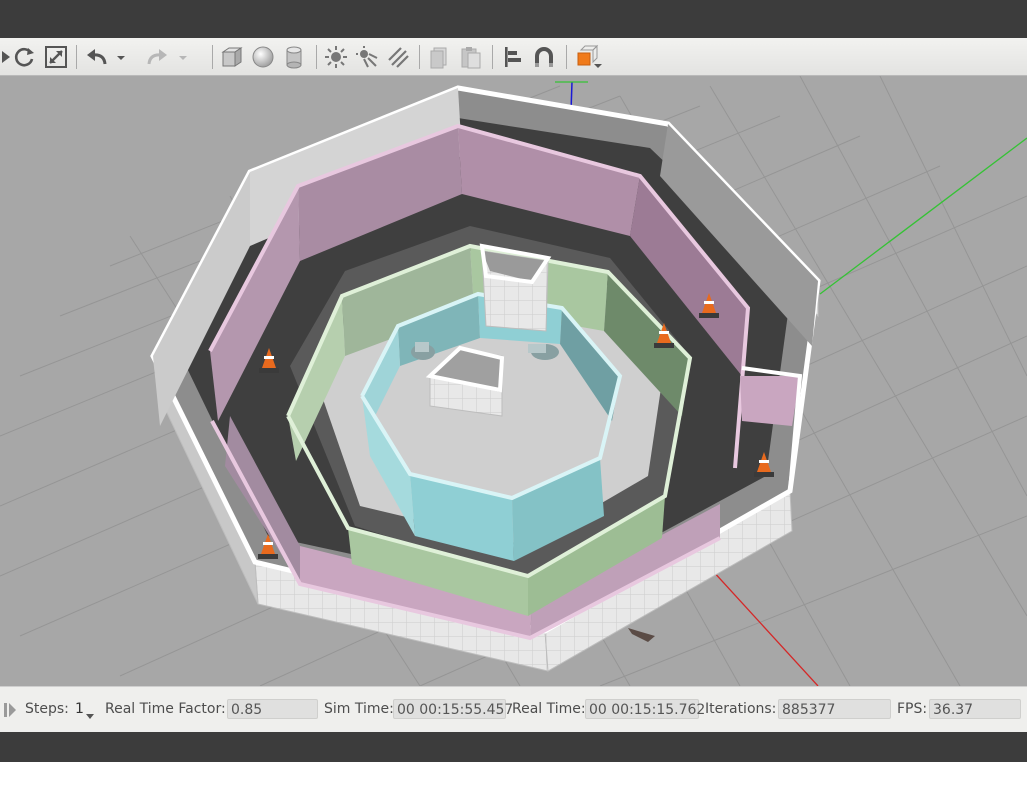 The image size is (1027, 812). Describe the element at coordinates (367, 57) in the screenshot. I see `spot-light-icon` at that location.